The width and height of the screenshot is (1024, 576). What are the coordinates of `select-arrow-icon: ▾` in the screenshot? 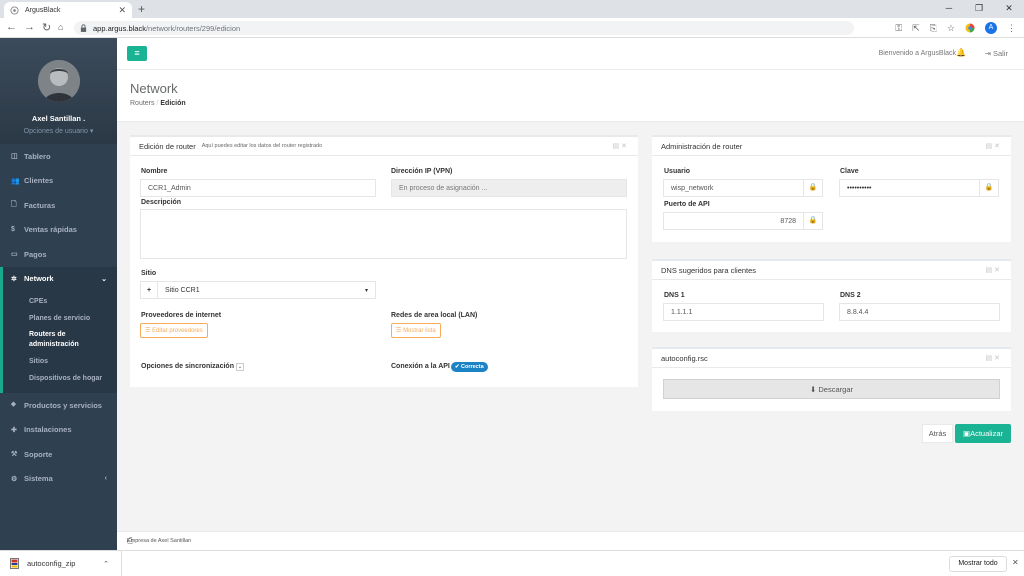 It's located at (366, 290).